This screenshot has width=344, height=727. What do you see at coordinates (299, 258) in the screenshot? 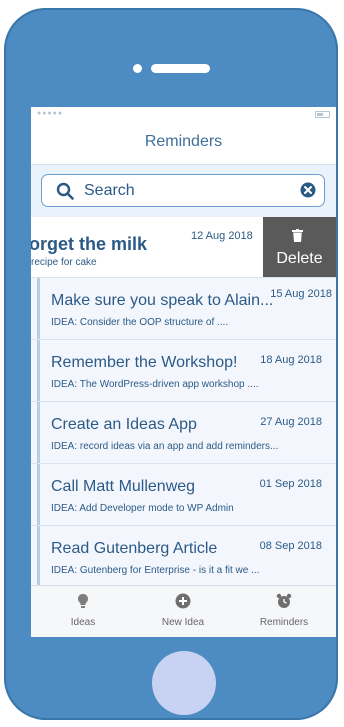
I see `delete-label: Delete` at bounding box center [299, 258].